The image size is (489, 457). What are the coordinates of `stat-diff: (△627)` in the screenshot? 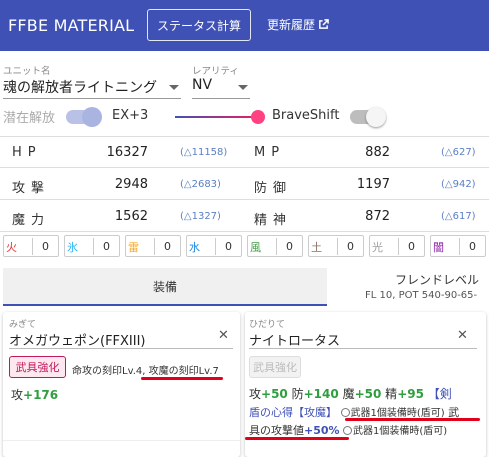 It's located at (458, 152).